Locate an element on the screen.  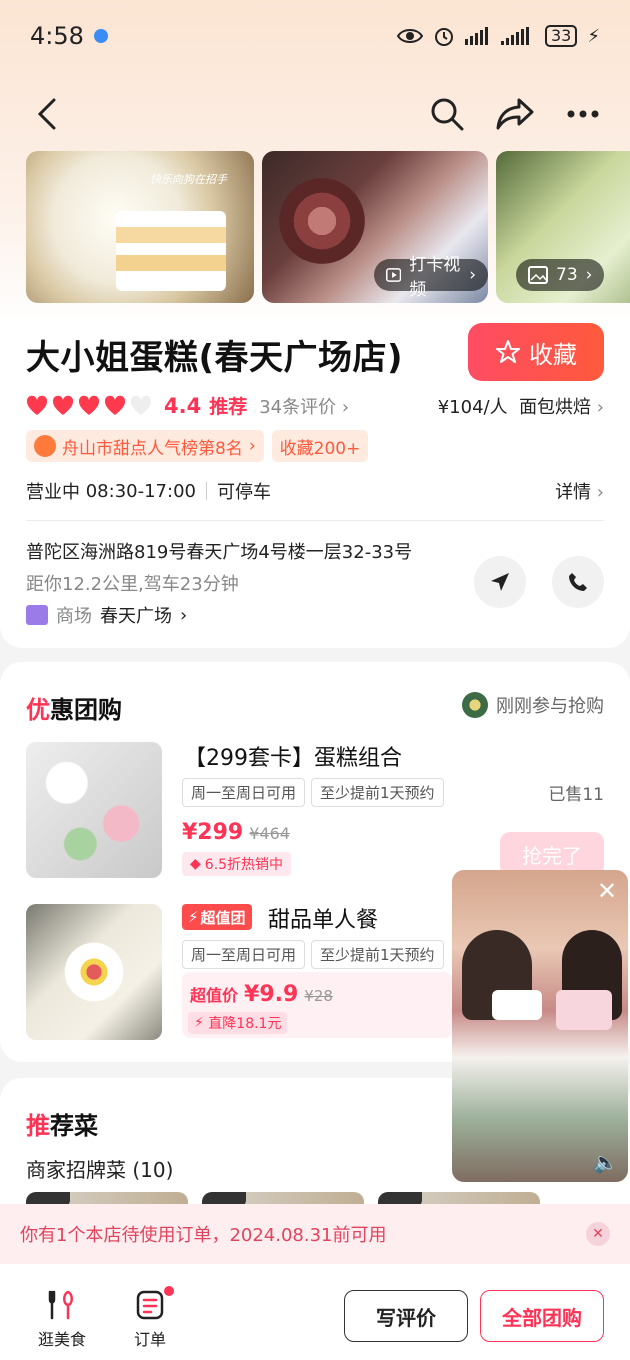
original-price: ¥28 is located at coordinates (318, 996).